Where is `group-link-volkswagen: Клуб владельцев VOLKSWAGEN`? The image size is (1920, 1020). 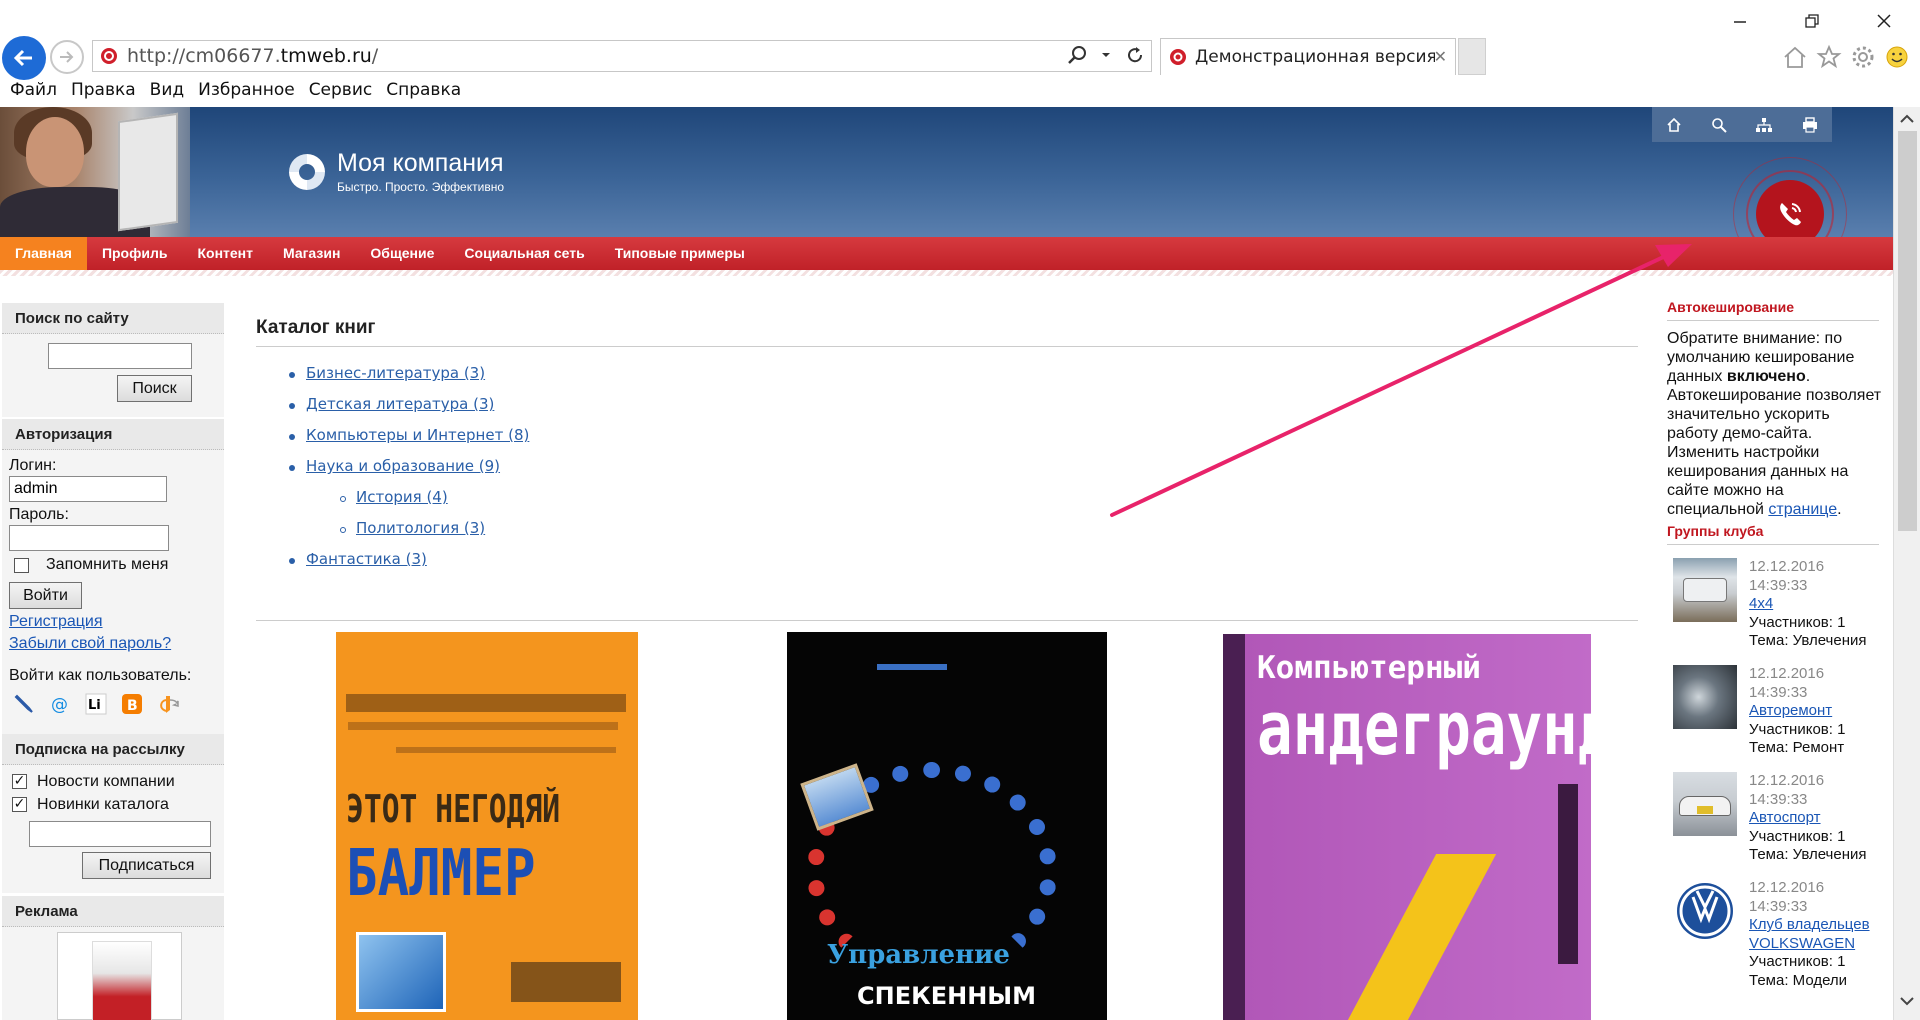
group-link-volkswagen: Клуб владельцев VOLKSWAGEN is located at coordinates (1819, 934).